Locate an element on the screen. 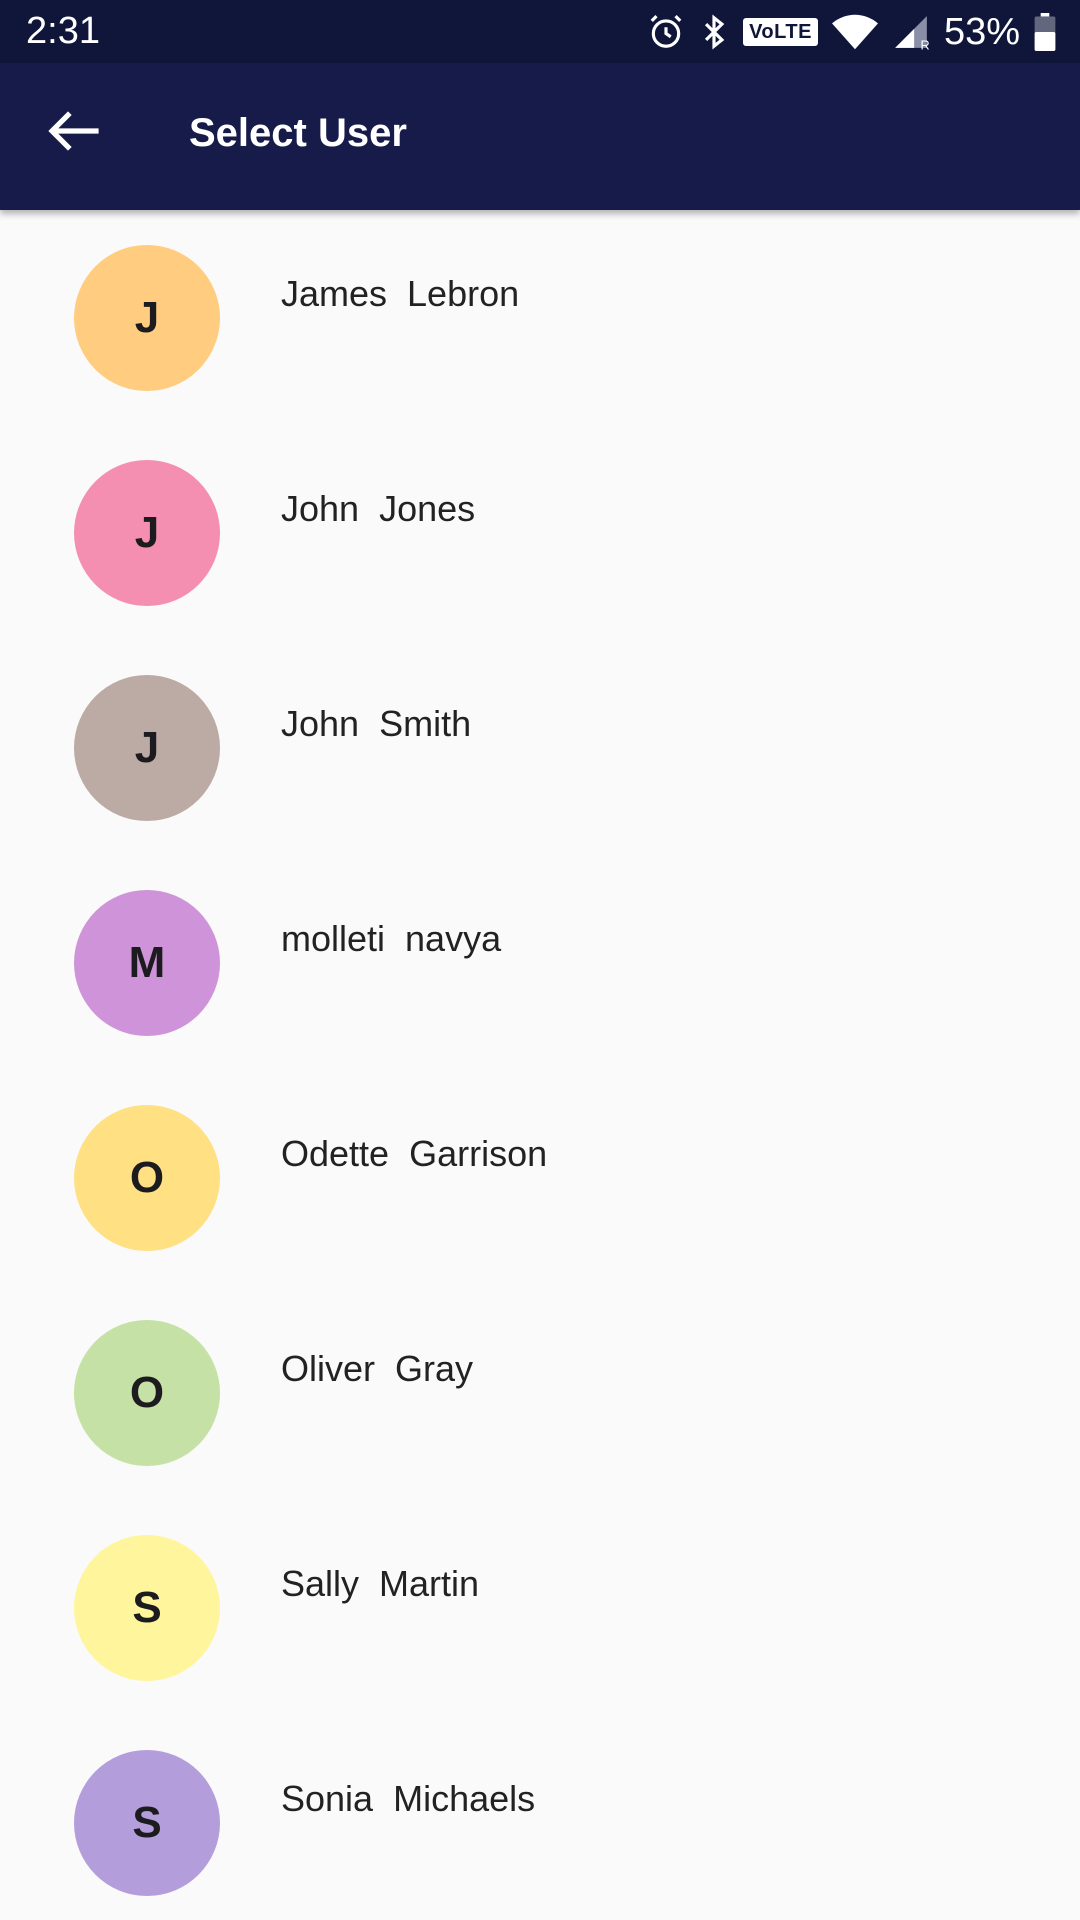 The width and height of the screenshot is (1080, 1920). user-name: molleti navya is located at coordinates (391, 938).